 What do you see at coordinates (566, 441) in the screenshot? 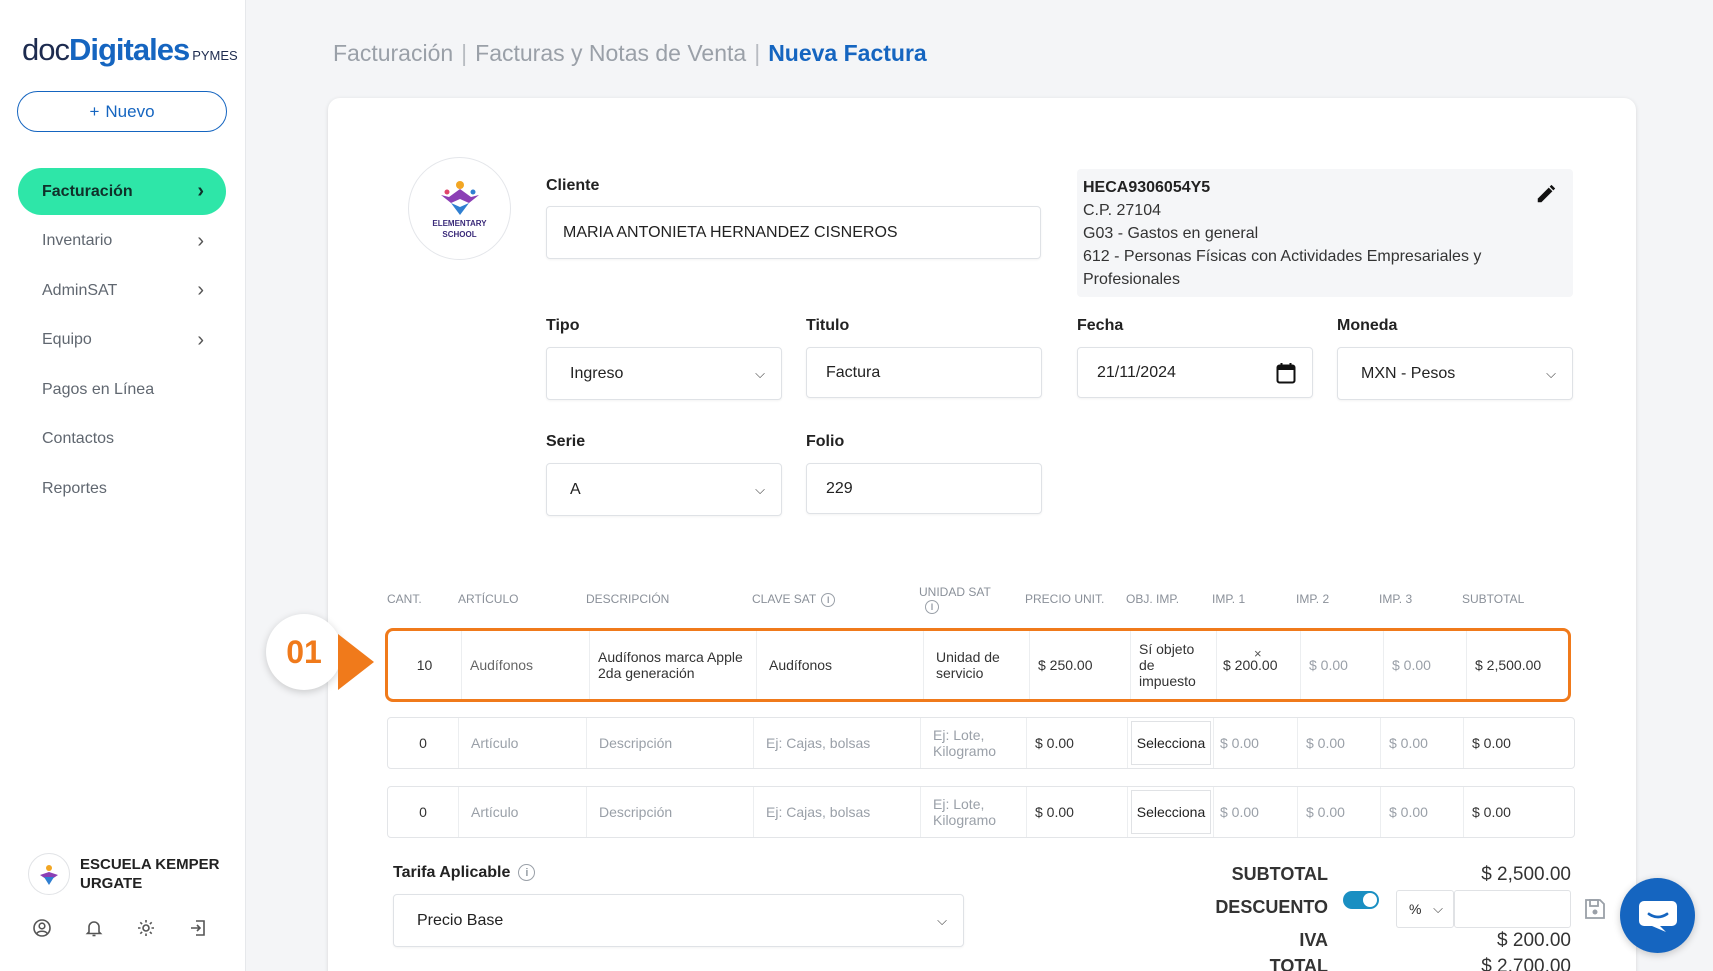
I see `serie-label: Serie` at bounding box center [566, 441].